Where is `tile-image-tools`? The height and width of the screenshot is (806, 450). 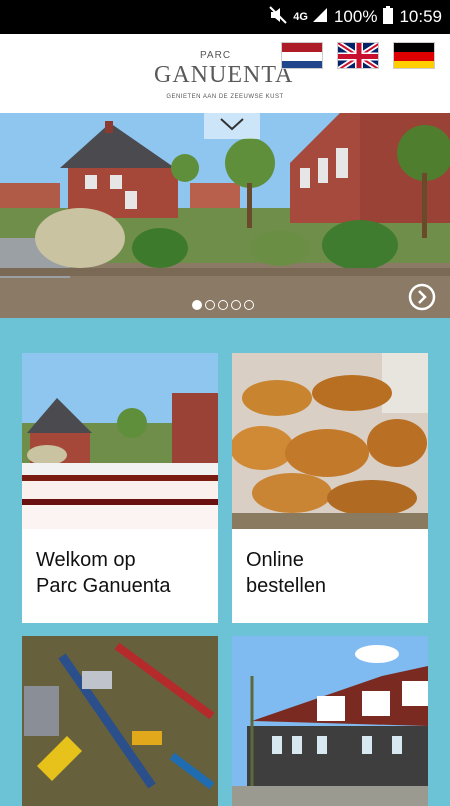 tile-image-tools is located at coordinates (120, 721).